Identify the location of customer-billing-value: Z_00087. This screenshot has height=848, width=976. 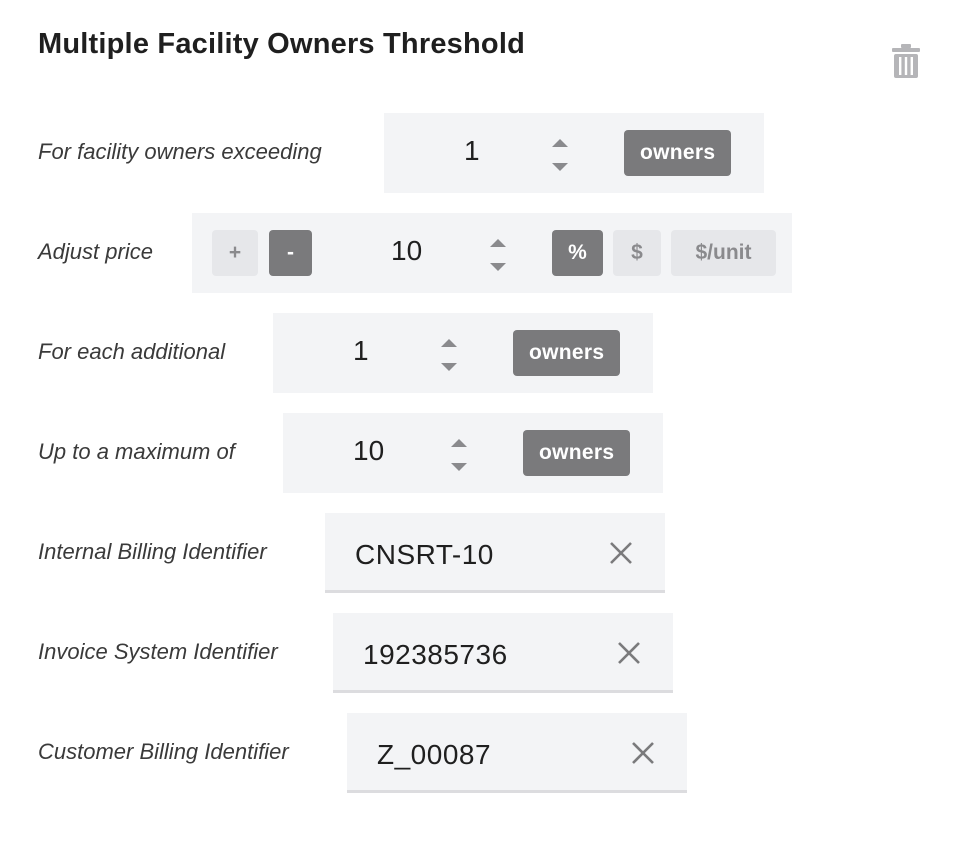
(434, 755).